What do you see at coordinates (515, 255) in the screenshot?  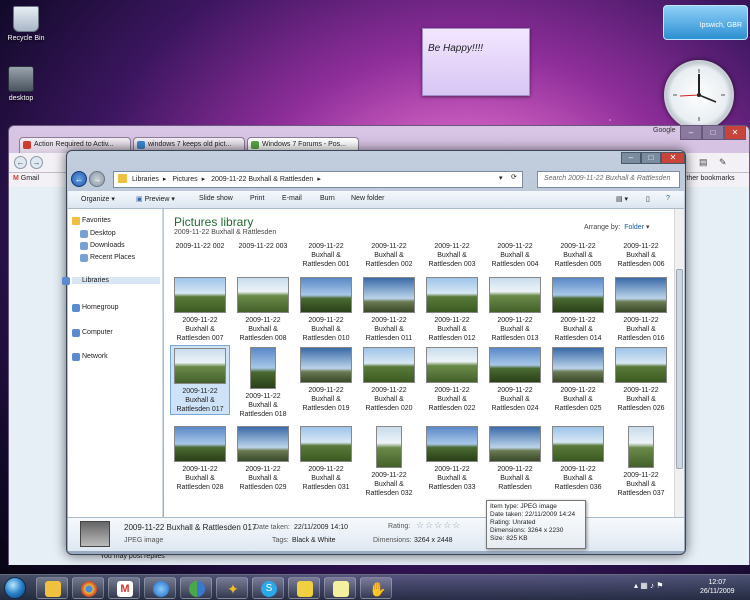 I see `thumbnail-item: 2009-11-22 Buxhall & Rattlesden 004` at bounding box center [515, 255].